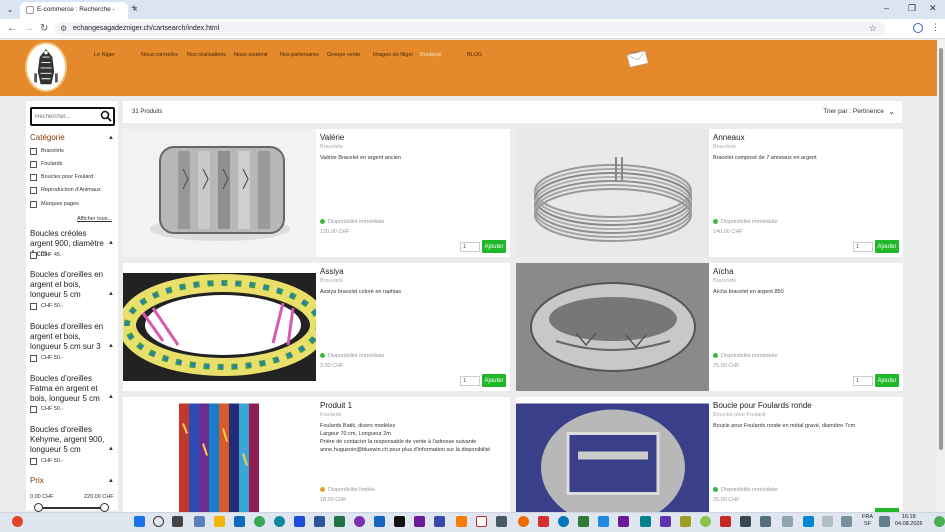 This screenshot has width=945, height=532. I want to click on product-name: Produit 1, so click(336, 405).